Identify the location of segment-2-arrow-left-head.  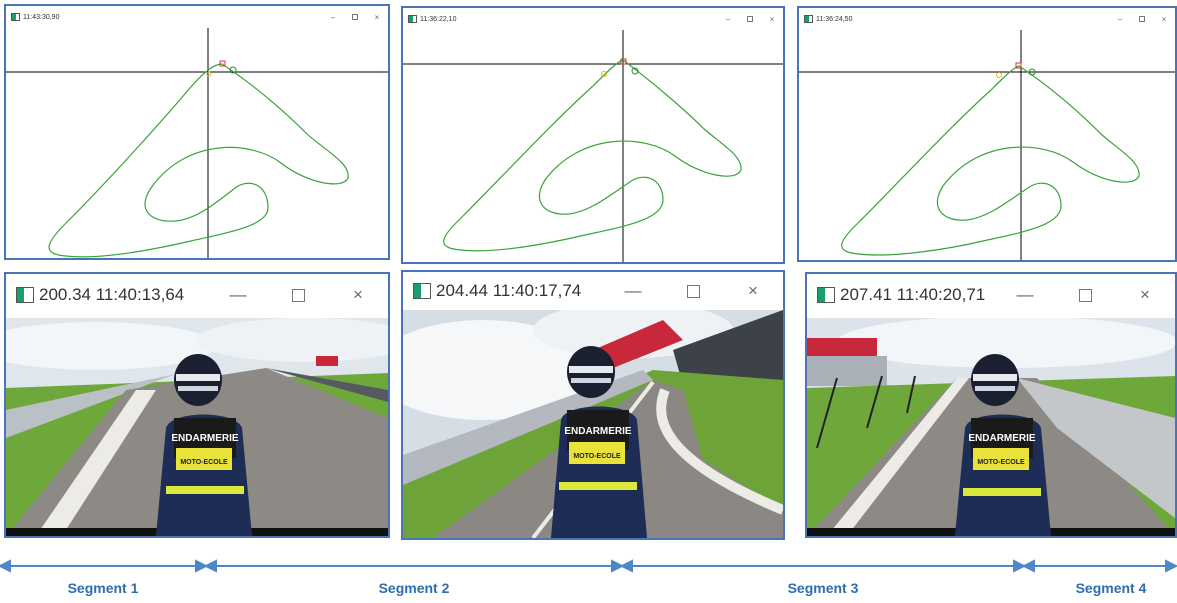
(210, 566).